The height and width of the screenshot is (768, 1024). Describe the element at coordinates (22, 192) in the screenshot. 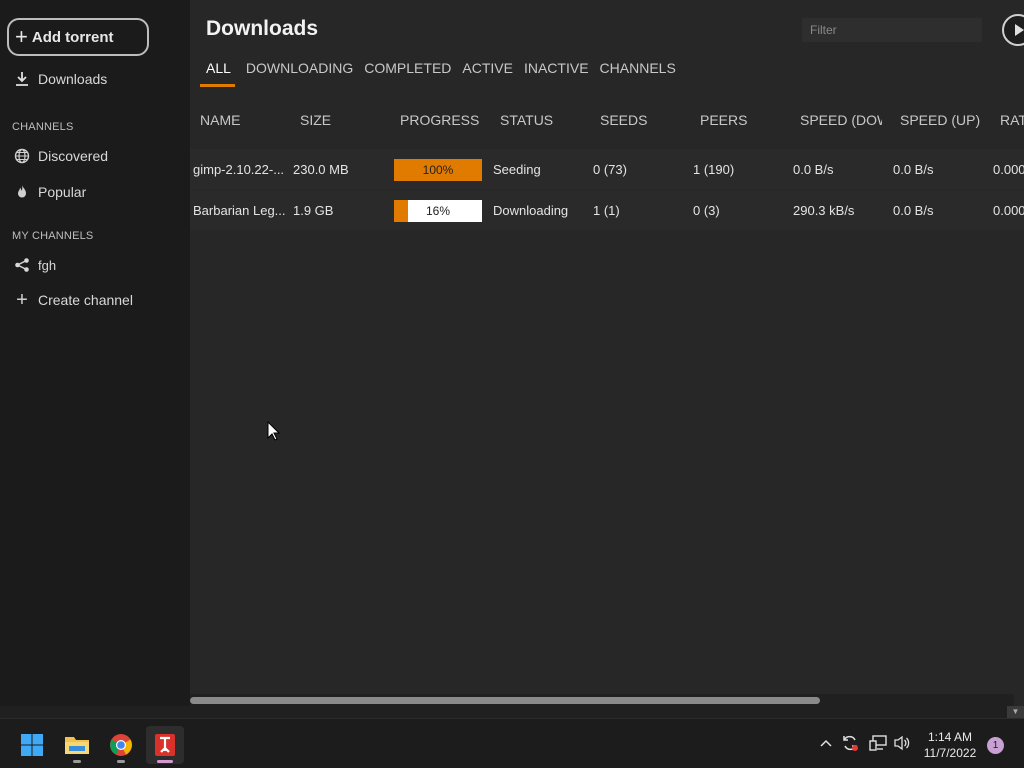

I see `flame-icon` at that location.